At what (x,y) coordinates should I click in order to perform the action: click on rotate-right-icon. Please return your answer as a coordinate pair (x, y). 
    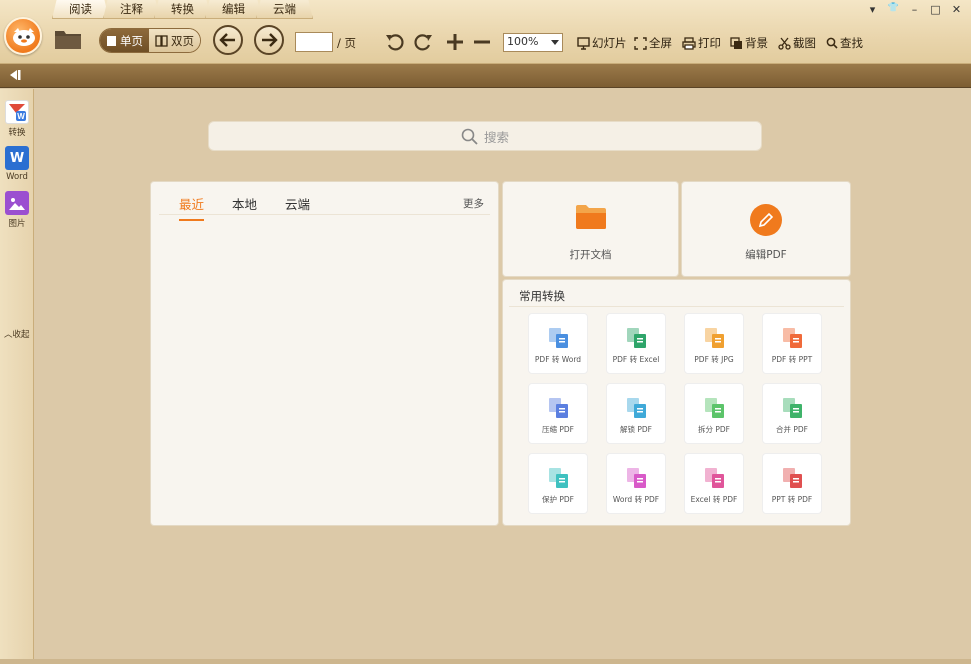
    Looking at the image, I should click on (423, 42).